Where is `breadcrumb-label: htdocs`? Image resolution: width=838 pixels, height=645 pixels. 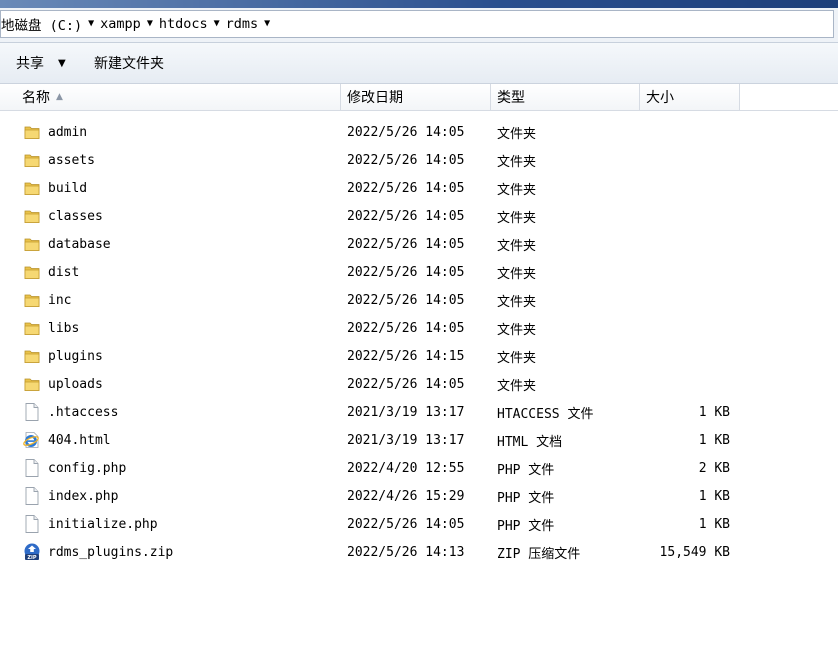 breadcrumb-label: htdocs is located at coordinates (183, 24).